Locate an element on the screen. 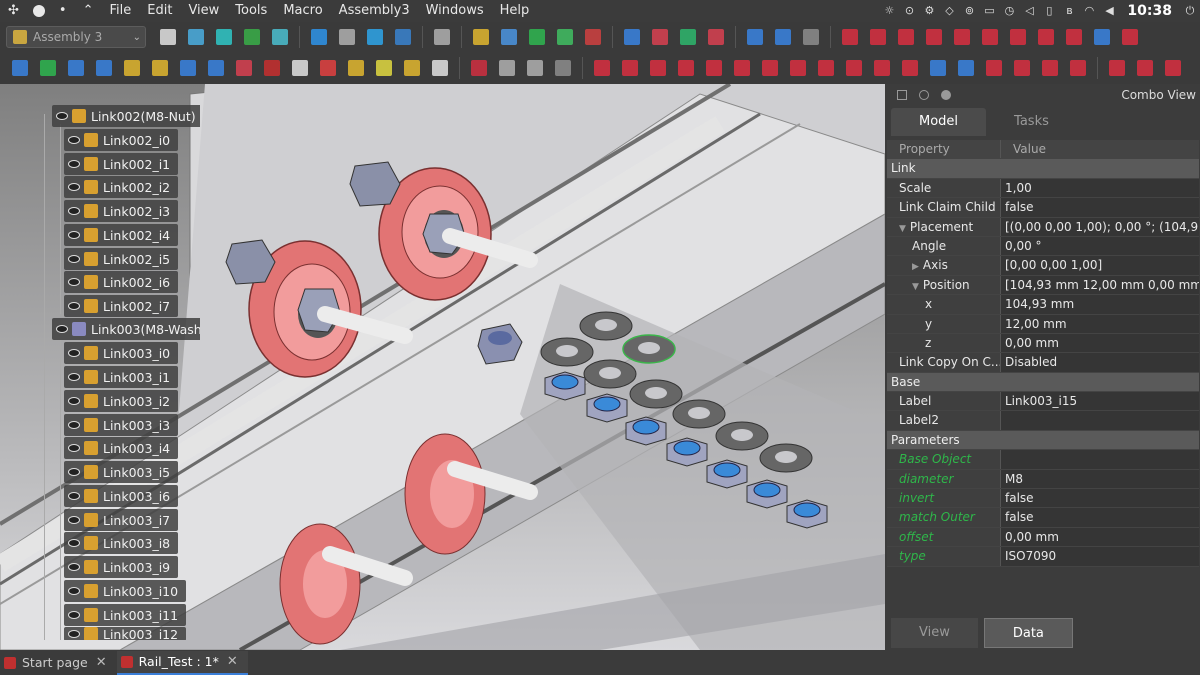  property-match-outer: match Outer false is located at coordinates (1043, 518).